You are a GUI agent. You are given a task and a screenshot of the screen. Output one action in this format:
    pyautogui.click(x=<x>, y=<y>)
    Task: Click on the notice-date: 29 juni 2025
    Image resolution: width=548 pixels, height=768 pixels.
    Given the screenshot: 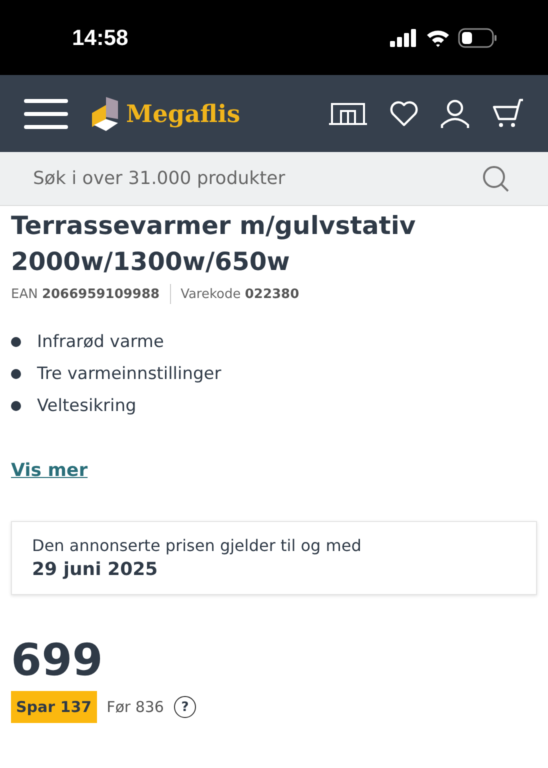 What is the action you would take?
    pyautogui.click(x=95, y=569)
    